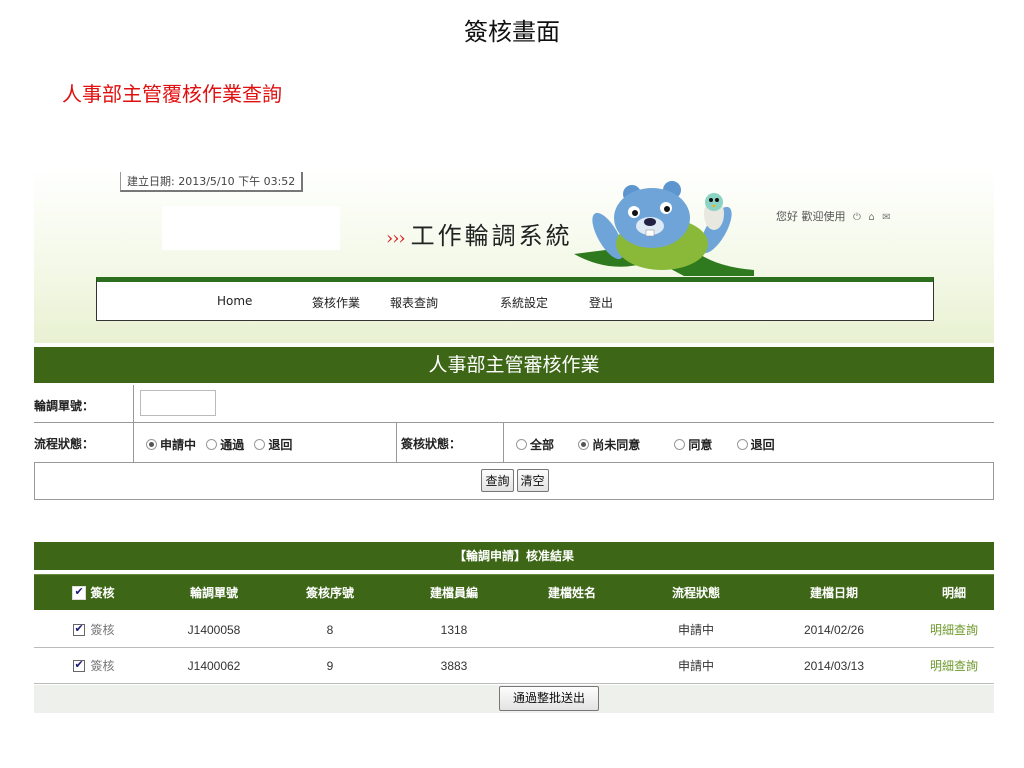 The image size is (1024, 768). What do you see at coordinates (225, 445) in the screenshot?
I see `flow-status-option-passed: 通過` at bounding box center [225, 445].